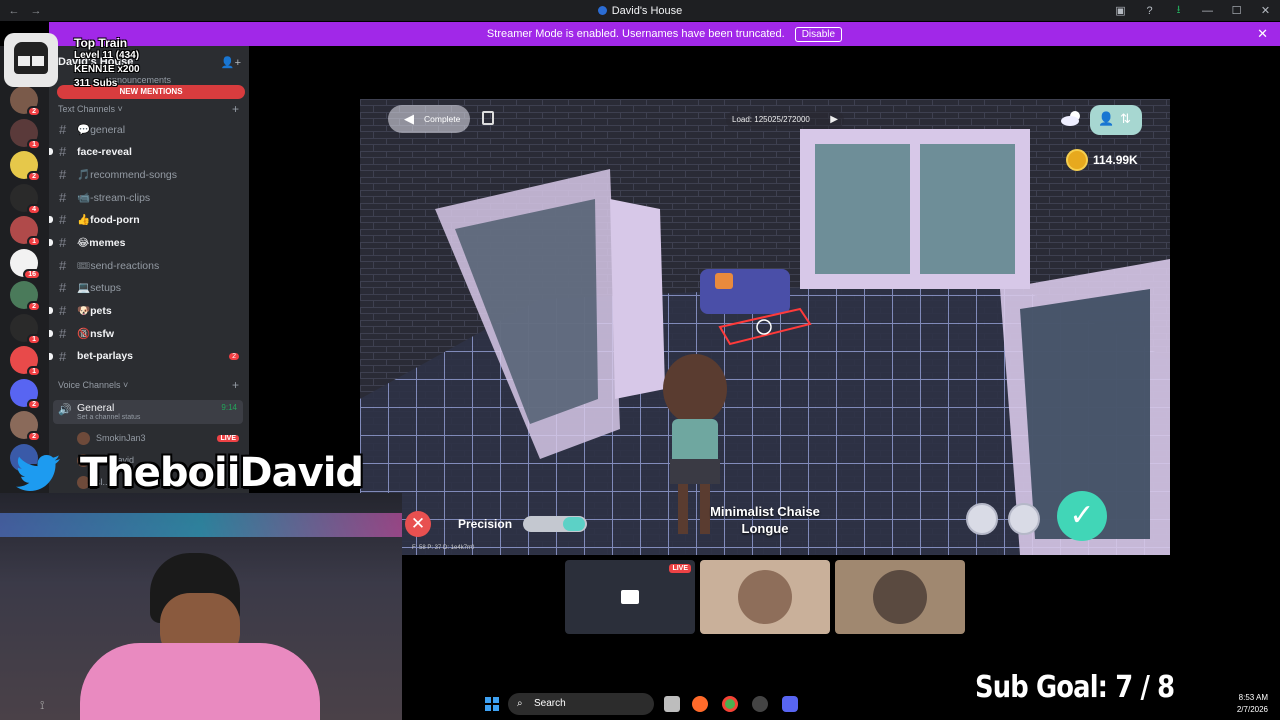  What do you see at coordinates (760, 704) in the screenshot?
I see `obs-icon` at bounding box center [760, 704].